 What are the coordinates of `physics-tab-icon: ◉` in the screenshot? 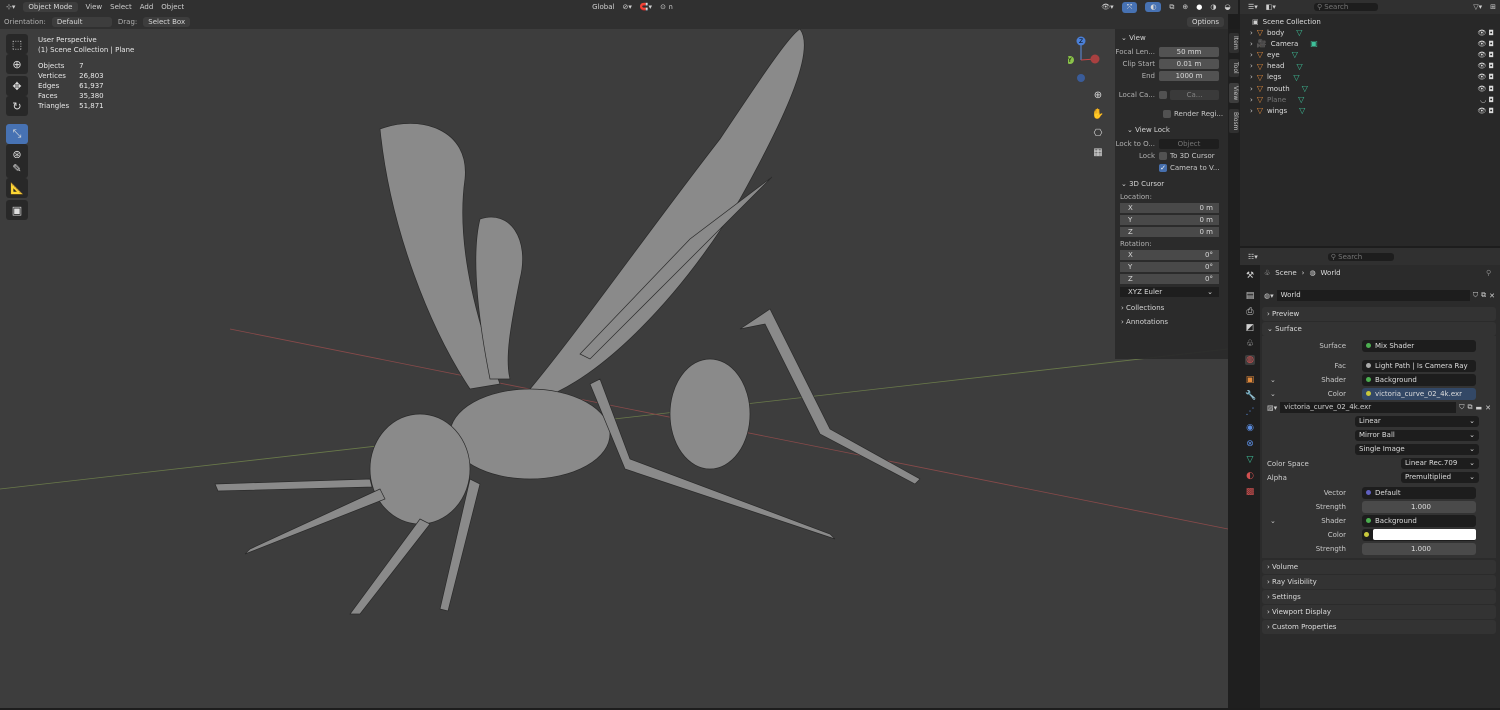 It's located at (1250, 428).